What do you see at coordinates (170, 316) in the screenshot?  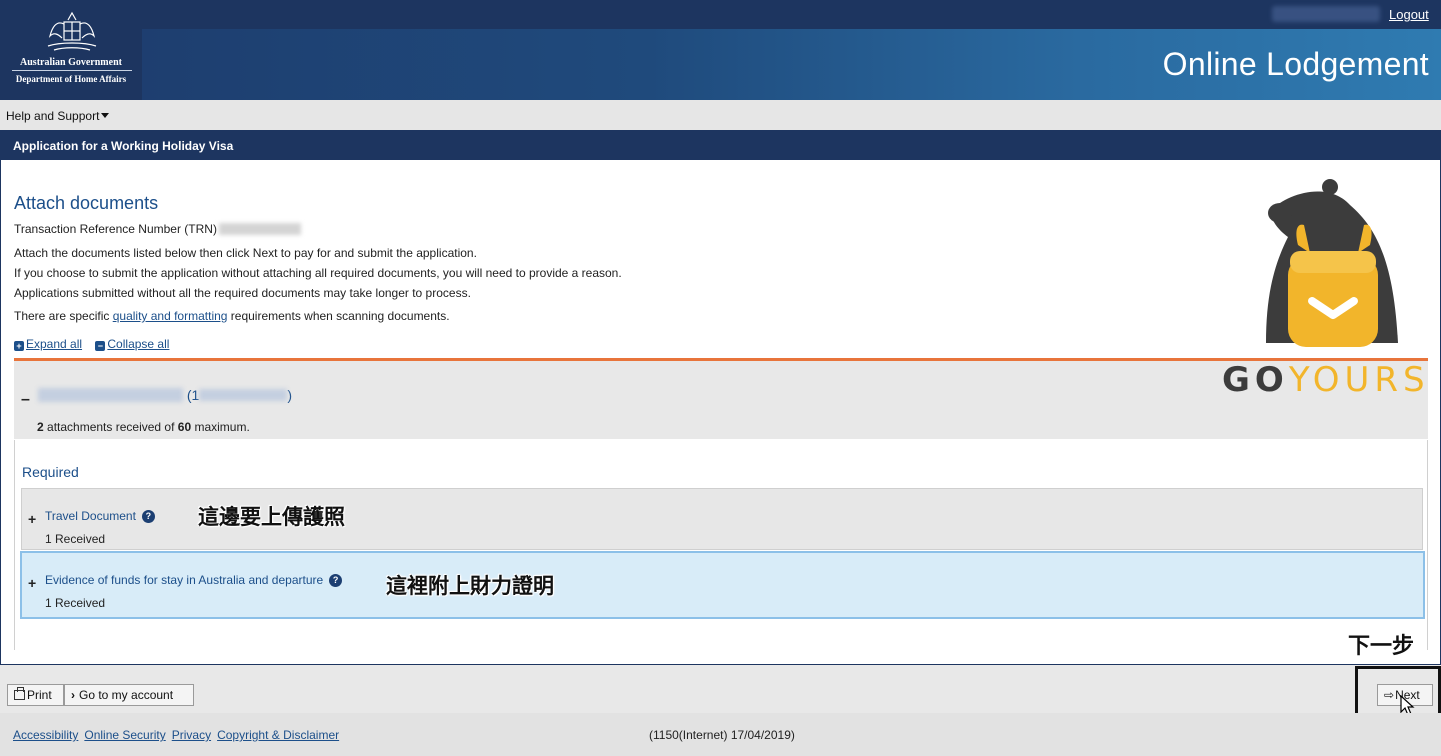 I see `quality-formatting-link: quality and formatting` at bounding box center [170, 316].